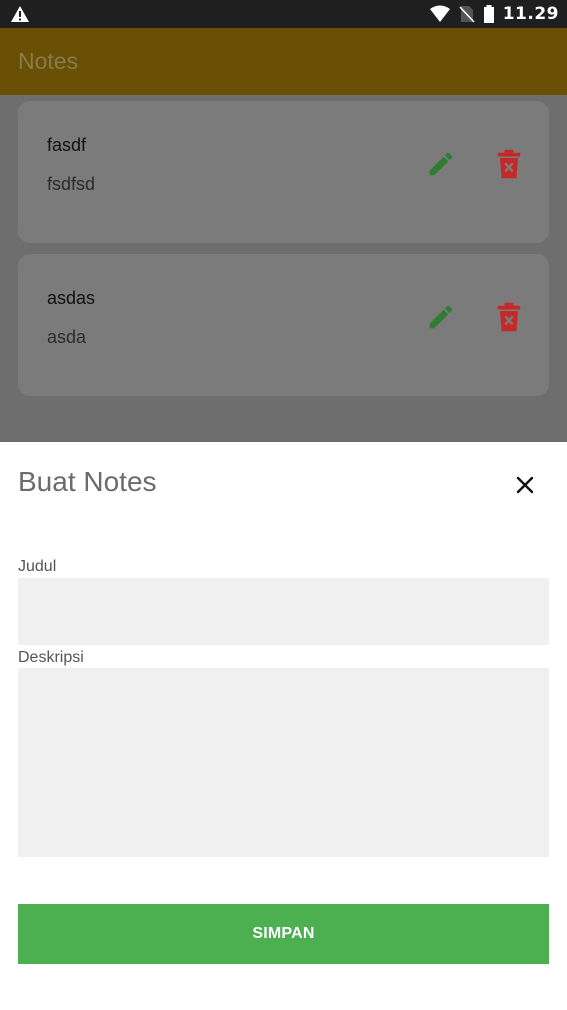  Describe the element at coordinates (283, 325) in the screenshot. I see `note-card: asdas asda` at that location.